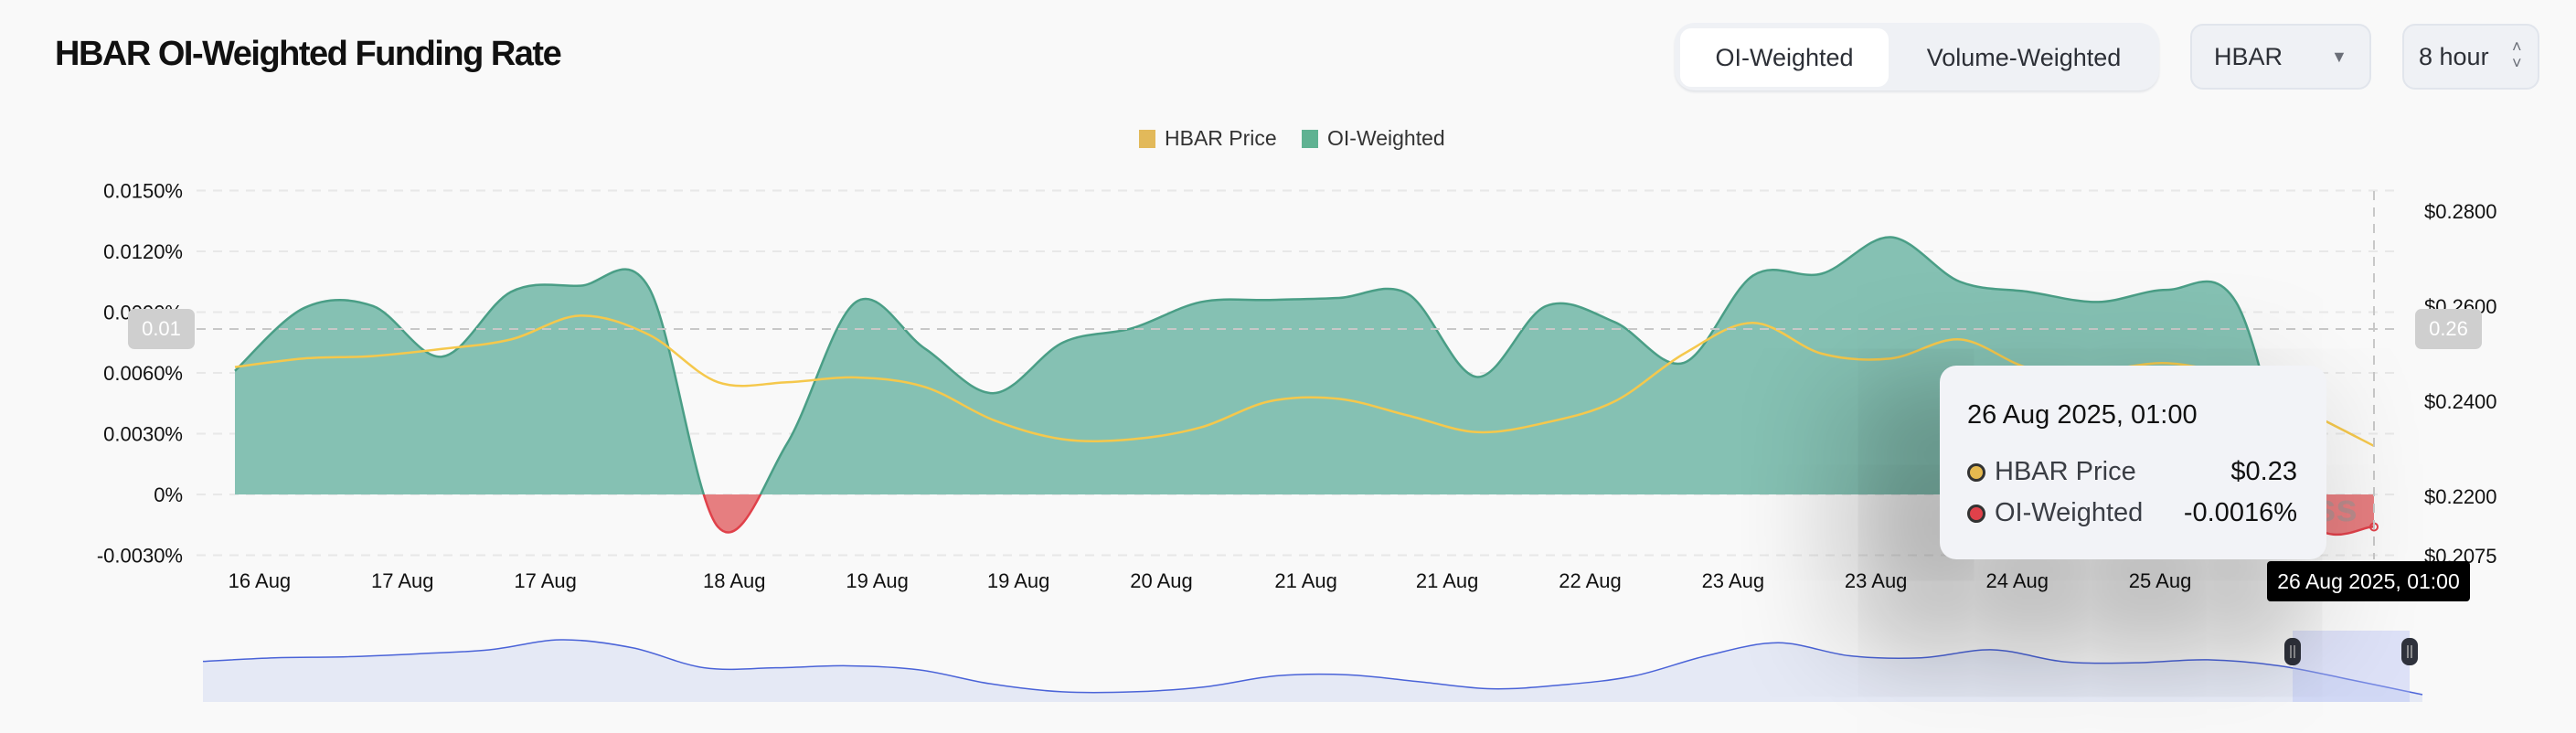 This screenshot has height=733, width=2576. Describe the element at coordinates (2461, 401) in the screenshot. I see `y-right-tick-label: $0.2400` at that location.